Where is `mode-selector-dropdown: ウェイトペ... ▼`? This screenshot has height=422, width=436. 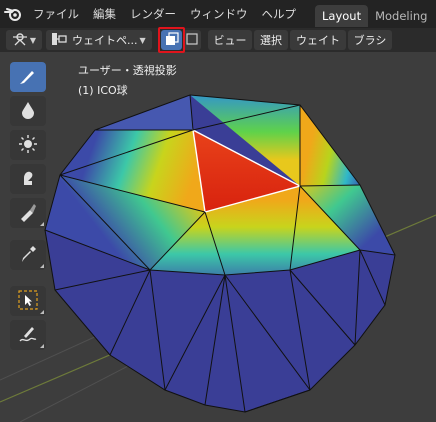 mode-selector-dropdown: ウェイトペ... ▼ is located at coordinates (99, 40).